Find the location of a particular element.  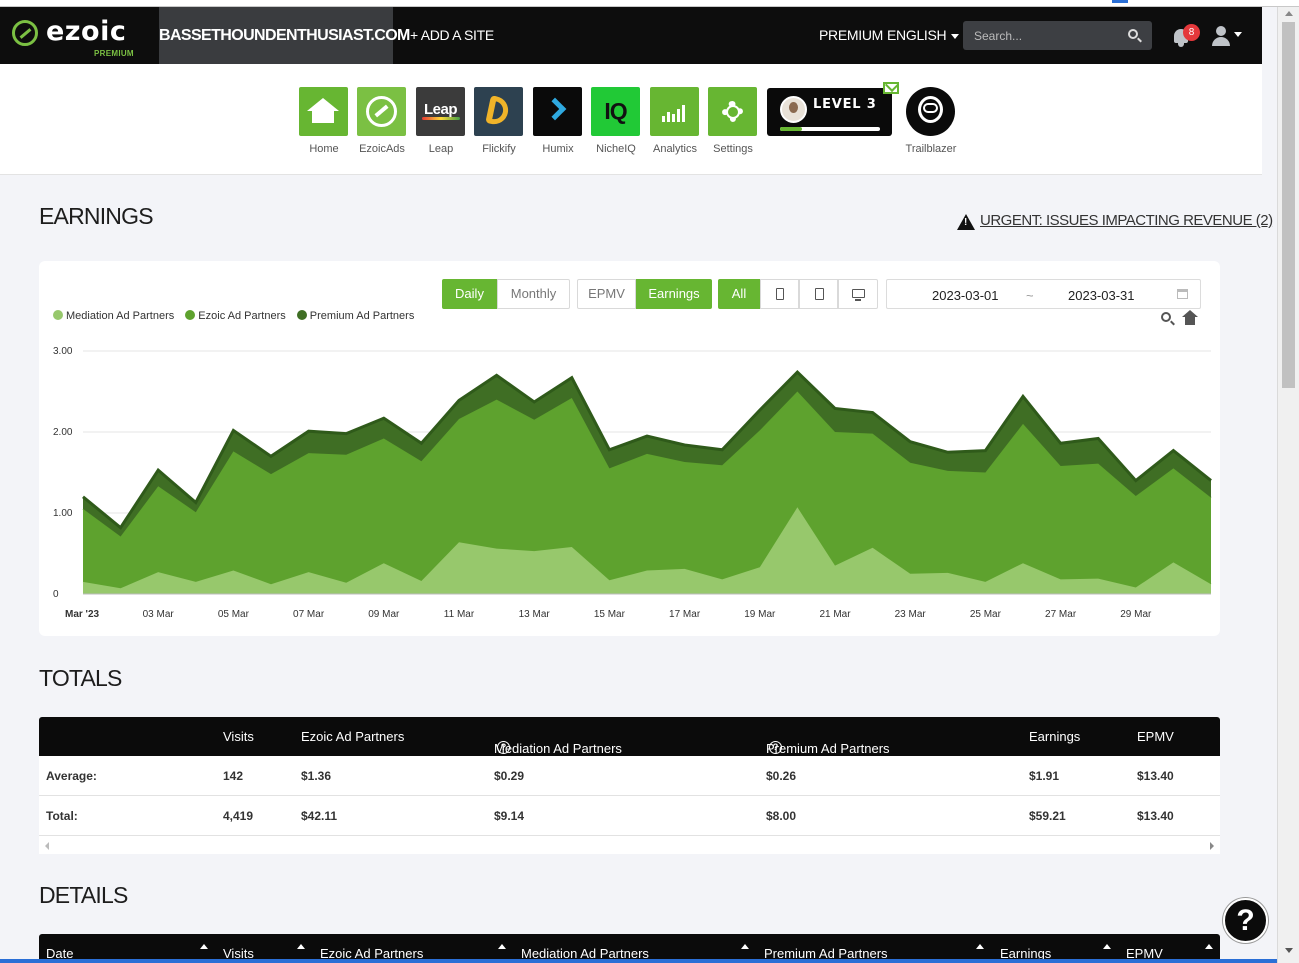

app-analytics: Analytics is located at coordinates (675, 121).